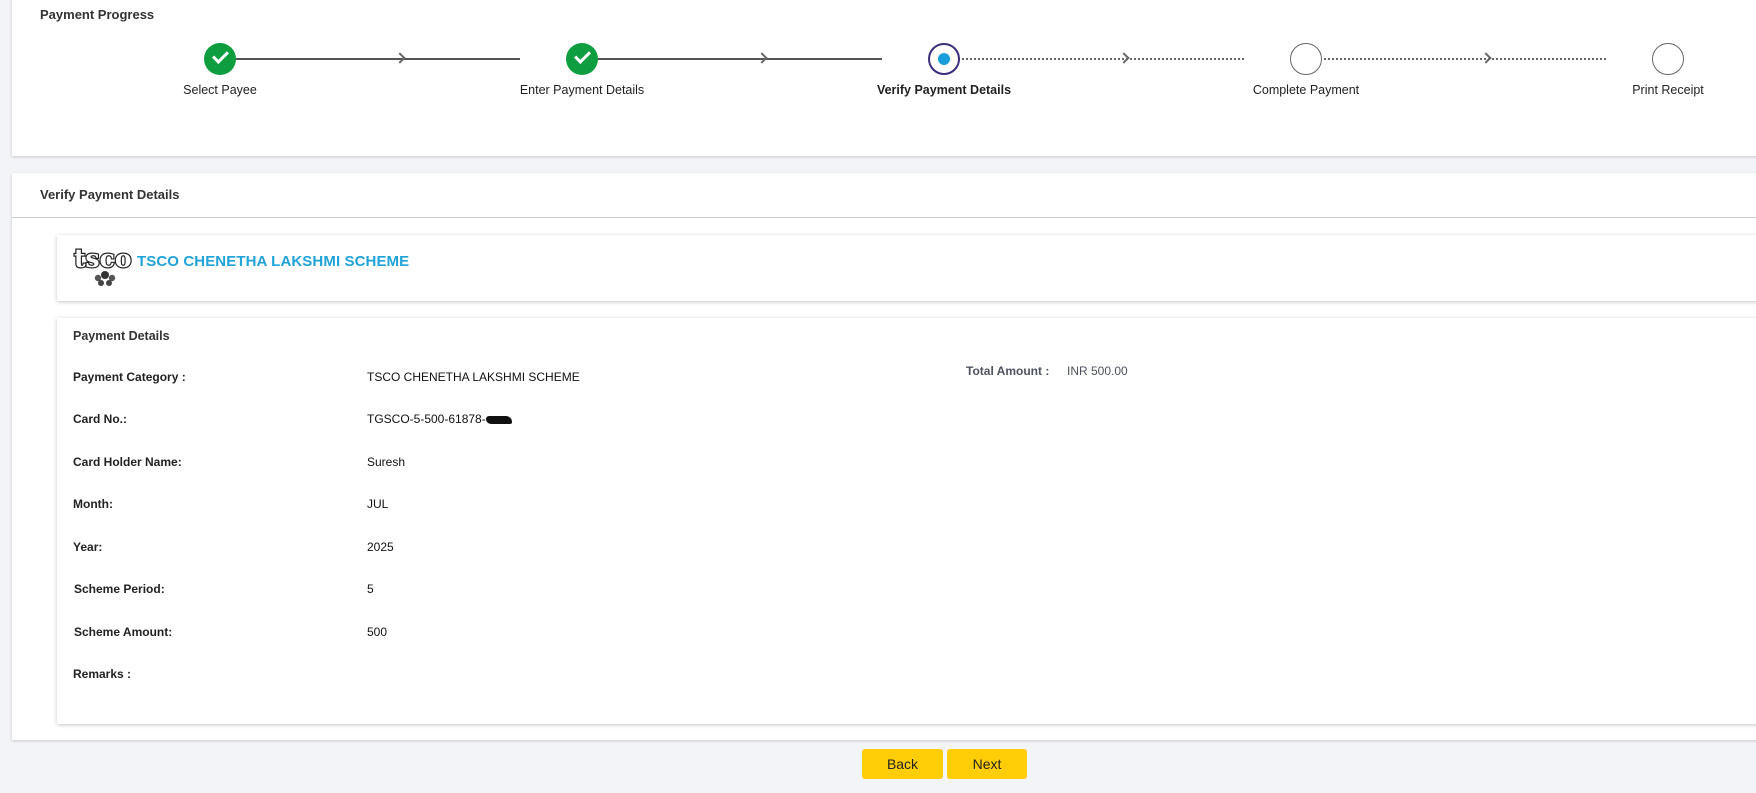 Image resolution: width=1756 pixels, height=793 pixels. What do you see at coordinates (582, 90) in the screenshot?
I see `step-label-enter-payment-details: Enter Payment Details` at bounding box center [582, 90].